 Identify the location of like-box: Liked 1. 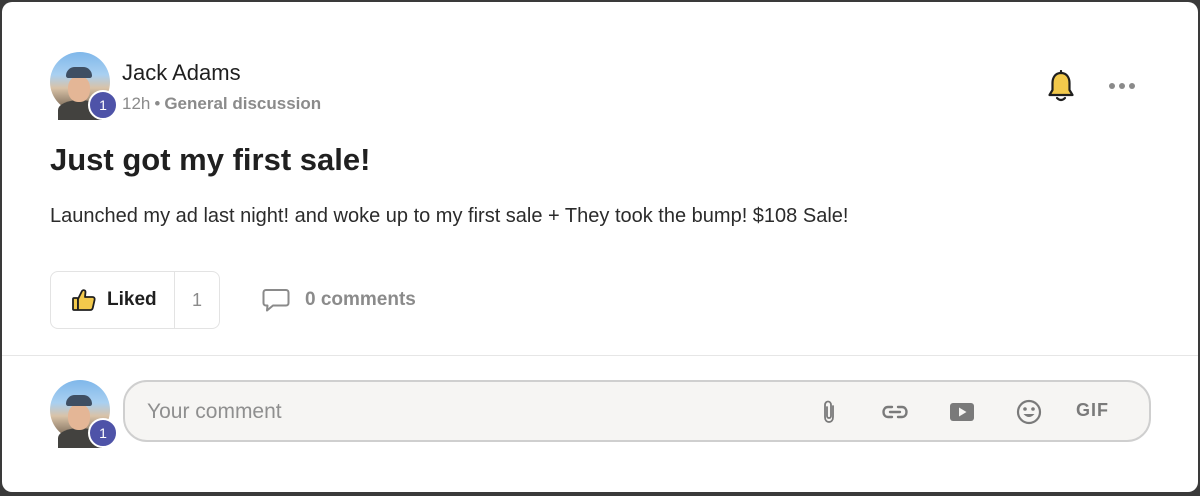
(135, 300).